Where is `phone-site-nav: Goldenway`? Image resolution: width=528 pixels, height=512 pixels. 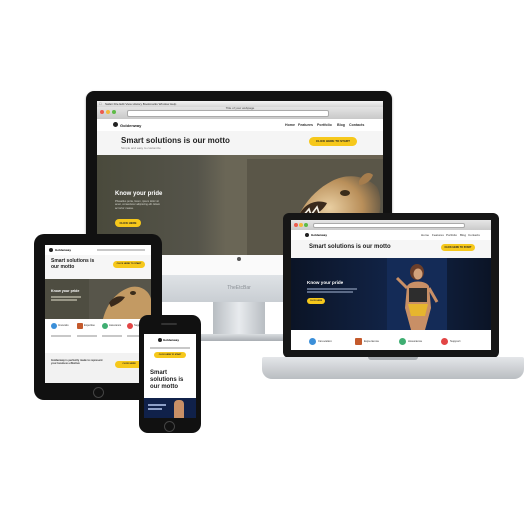
phone-site-nav: Goldenway is located at coordinates (170, 339).